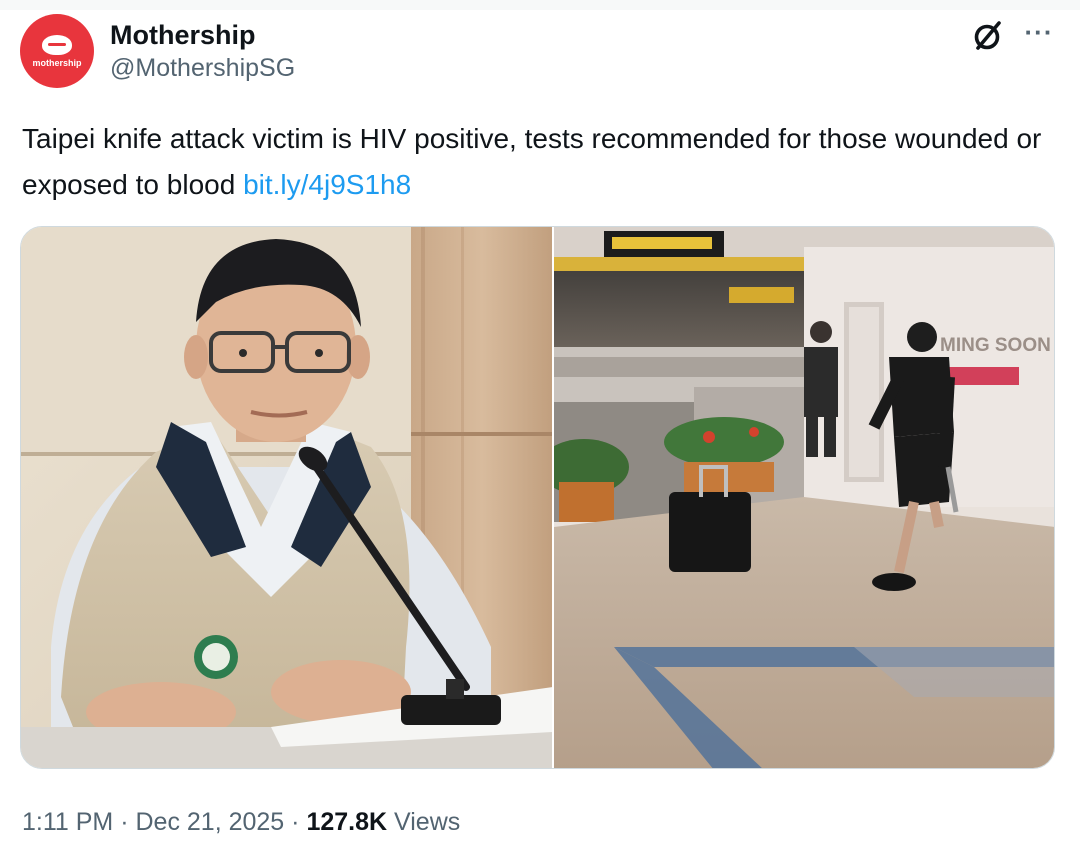  I want to click on avatar-logo-text: mothership, so click(57, 62).